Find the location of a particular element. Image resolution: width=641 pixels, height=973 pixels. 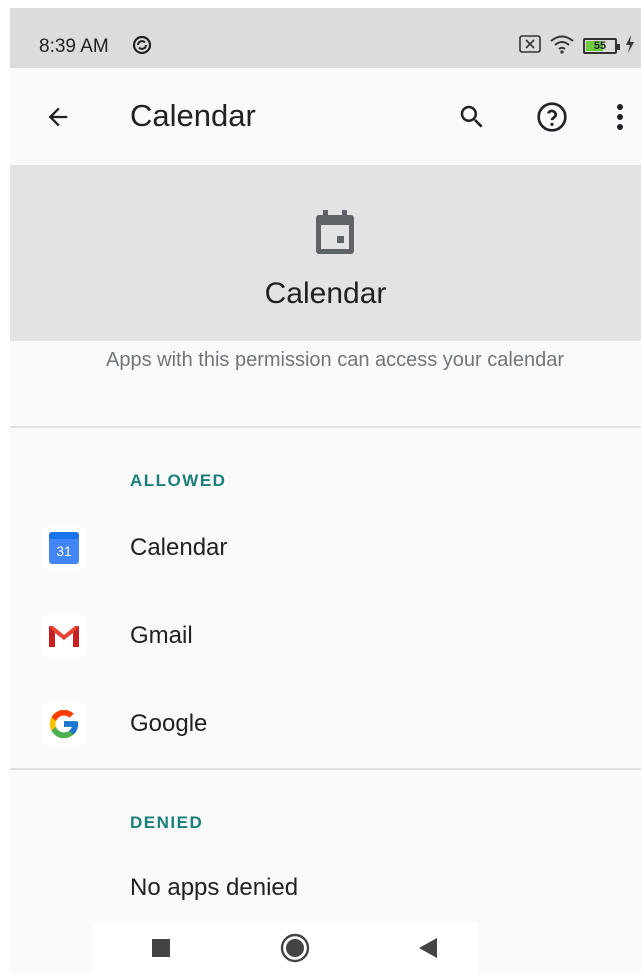

help-icon is located at coordinates (552, 117).